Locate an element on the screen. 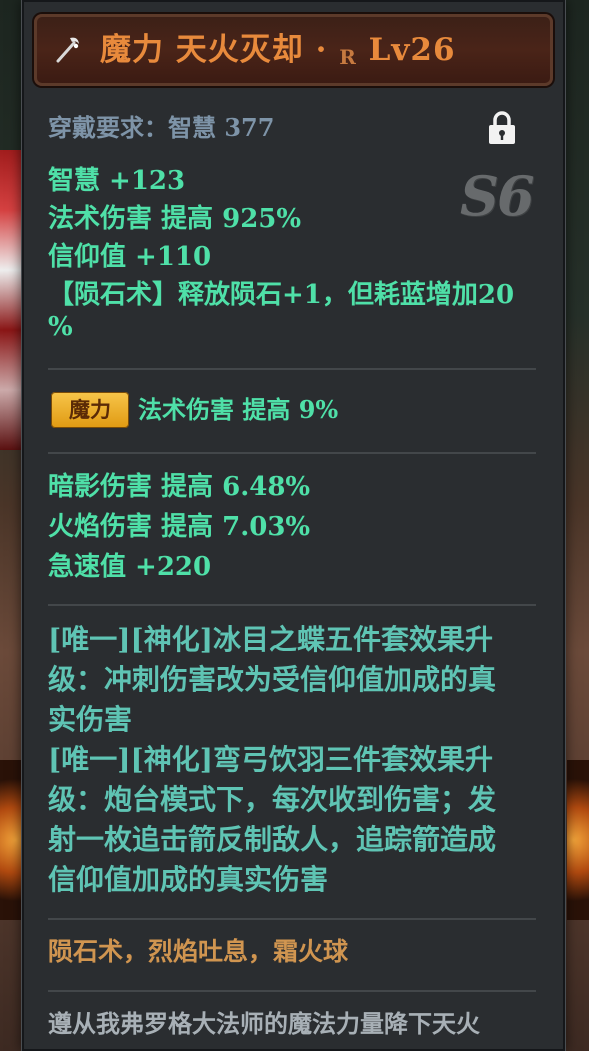  related-skills: 陨石术，烈焰吐息，霜火球 is located at coordinates (198, 951).